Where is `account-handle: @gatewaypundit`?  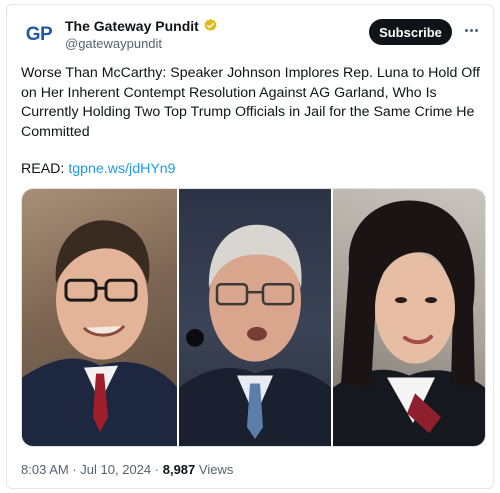 account-handle: @gatewaypundit is located at coordinates (141, 43).